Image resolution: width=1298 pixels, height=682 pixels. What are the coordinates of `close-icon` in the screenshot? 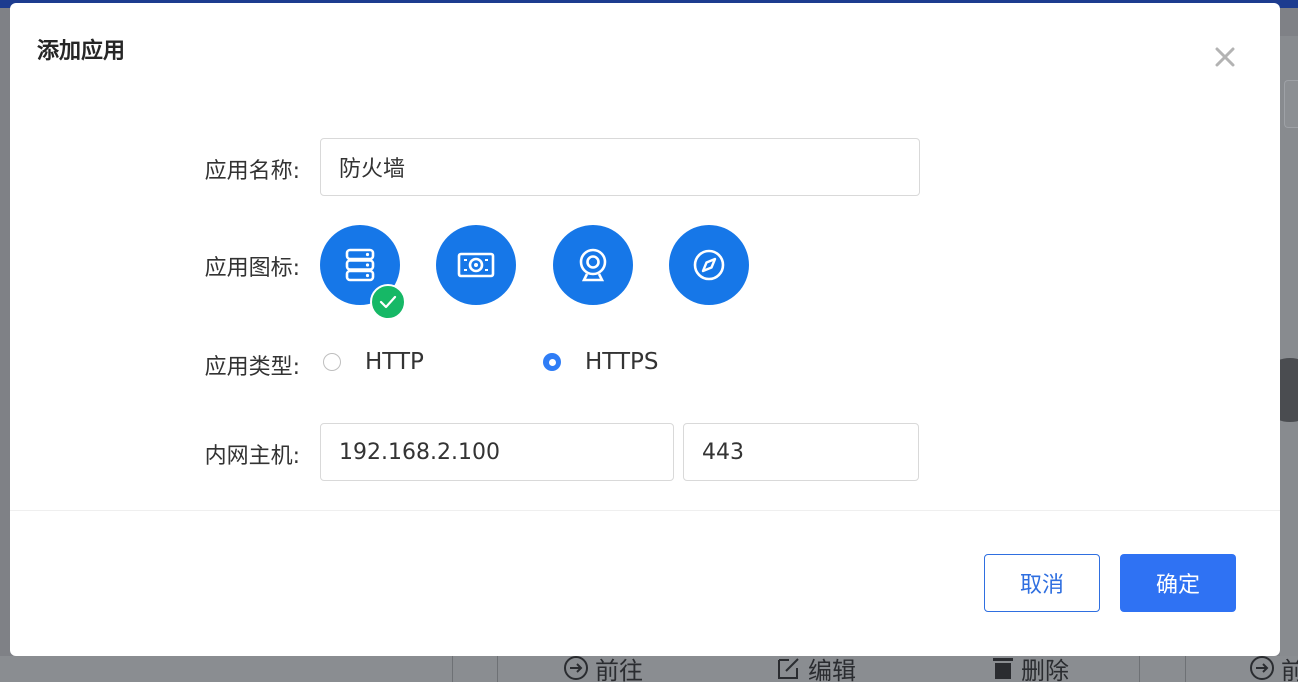 It's located at (1225, 57).